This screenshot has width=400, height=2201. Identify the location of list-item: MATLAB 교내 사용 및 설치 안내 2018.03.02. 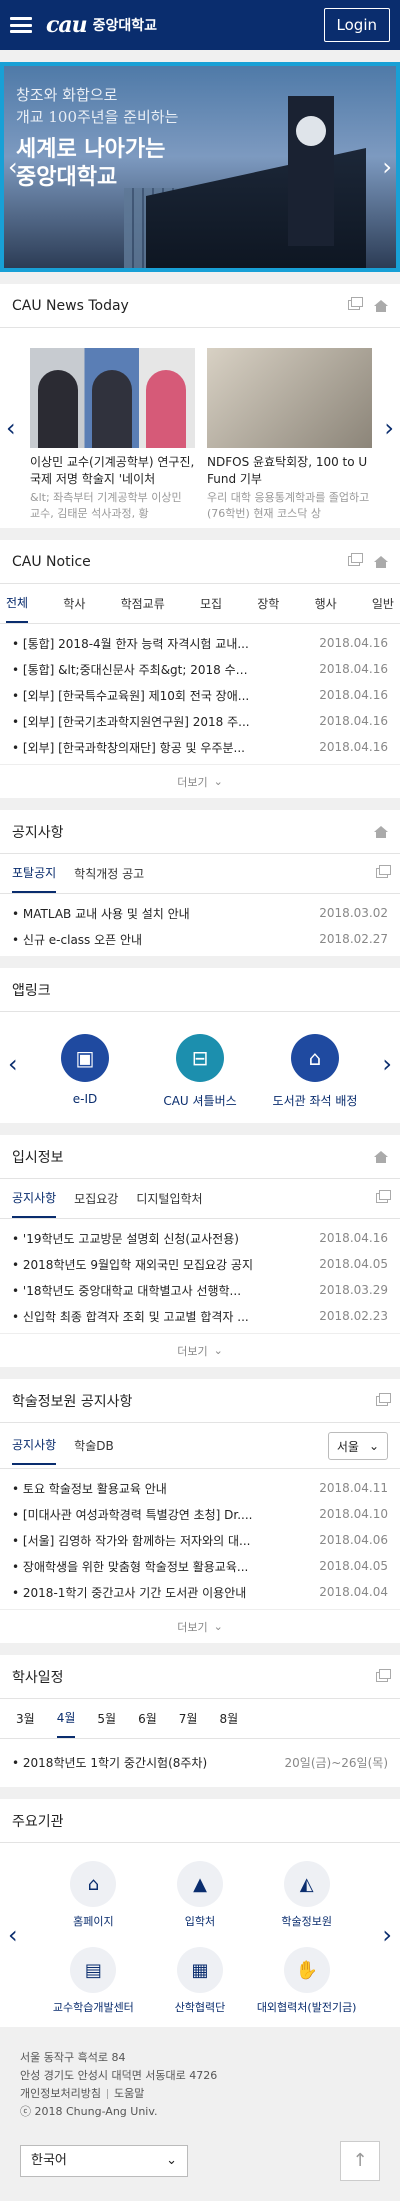
(200, 913).